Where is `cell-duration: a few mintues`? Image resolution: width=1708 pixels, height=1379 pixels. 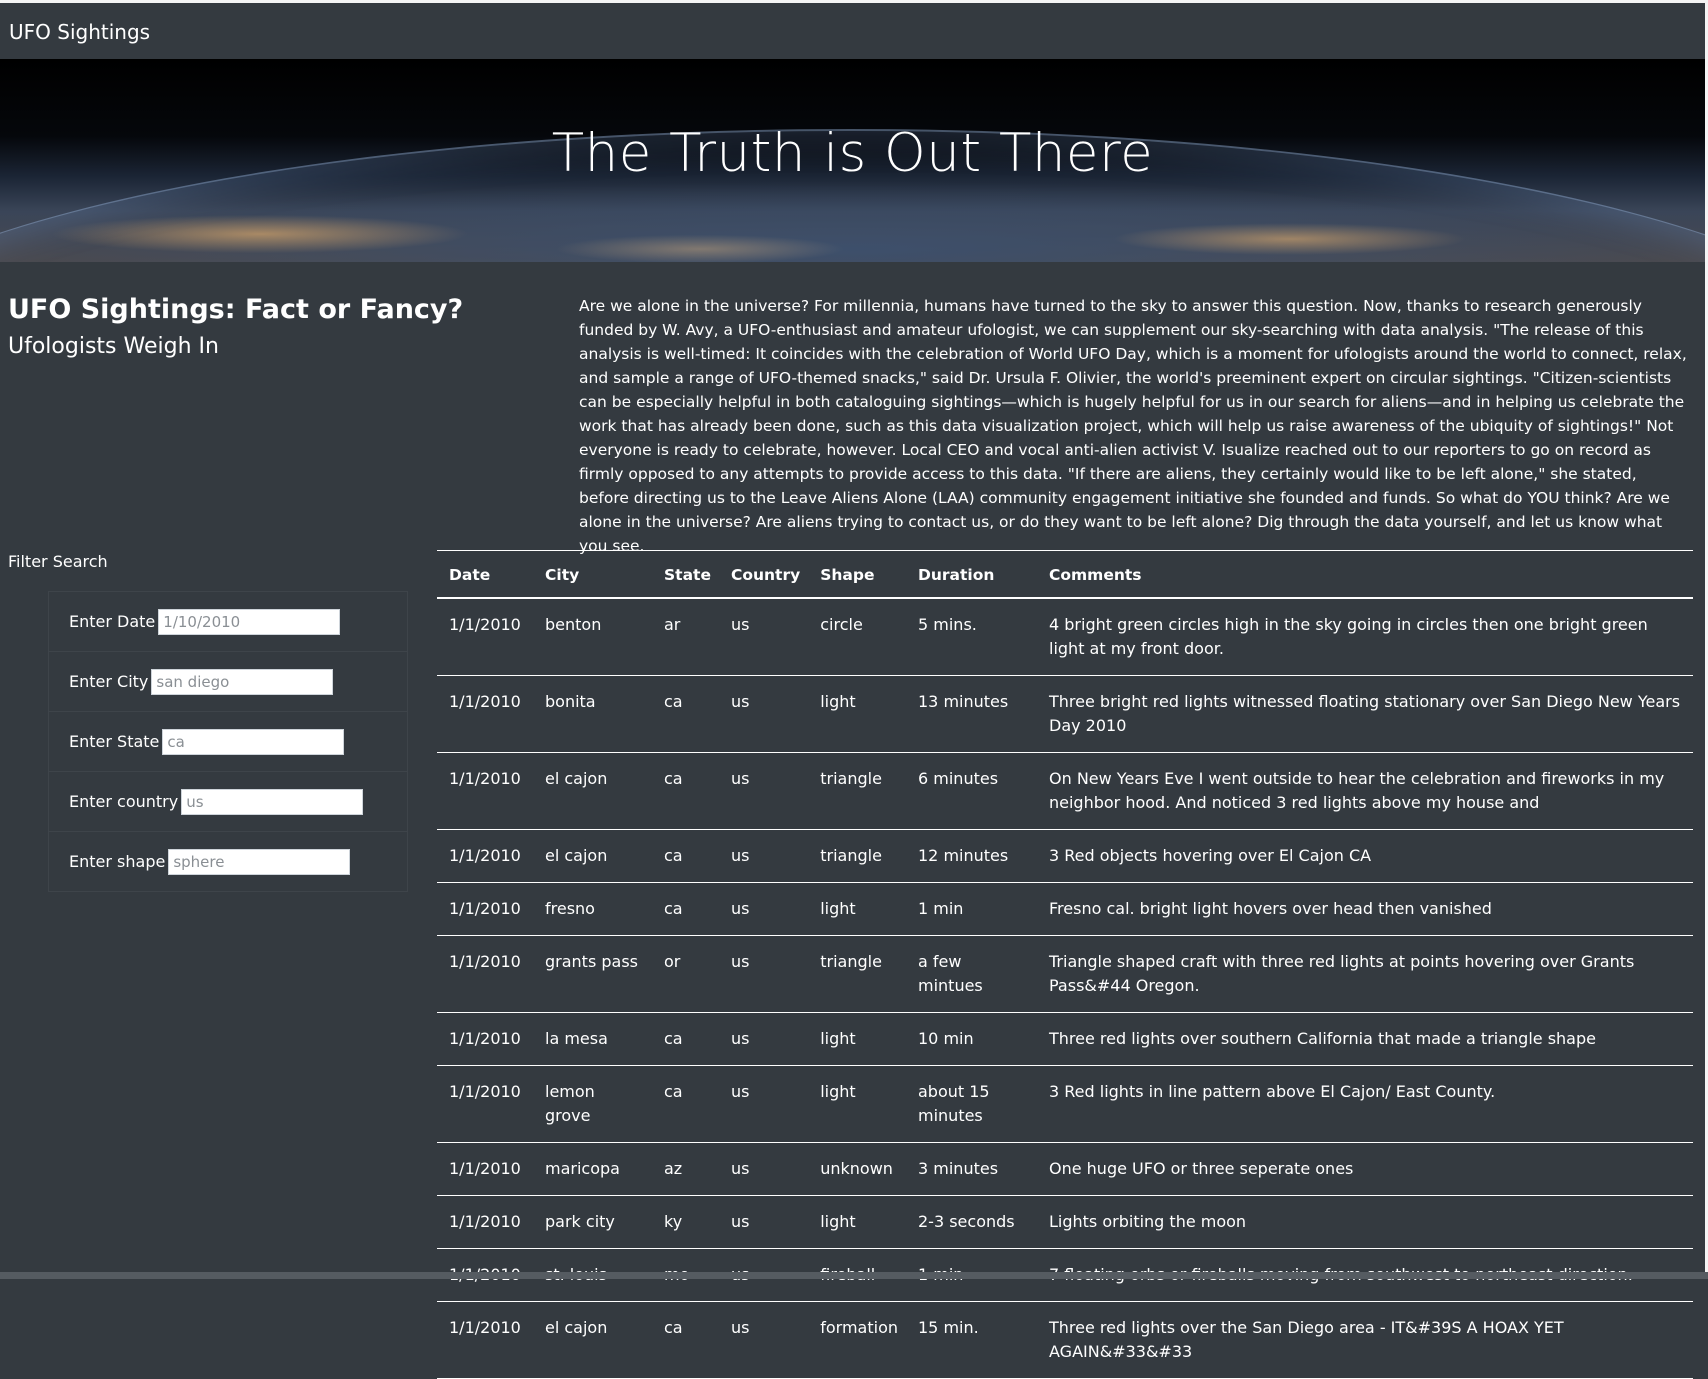 cell-duration: a few mintues is located at coordinates (971, 974).